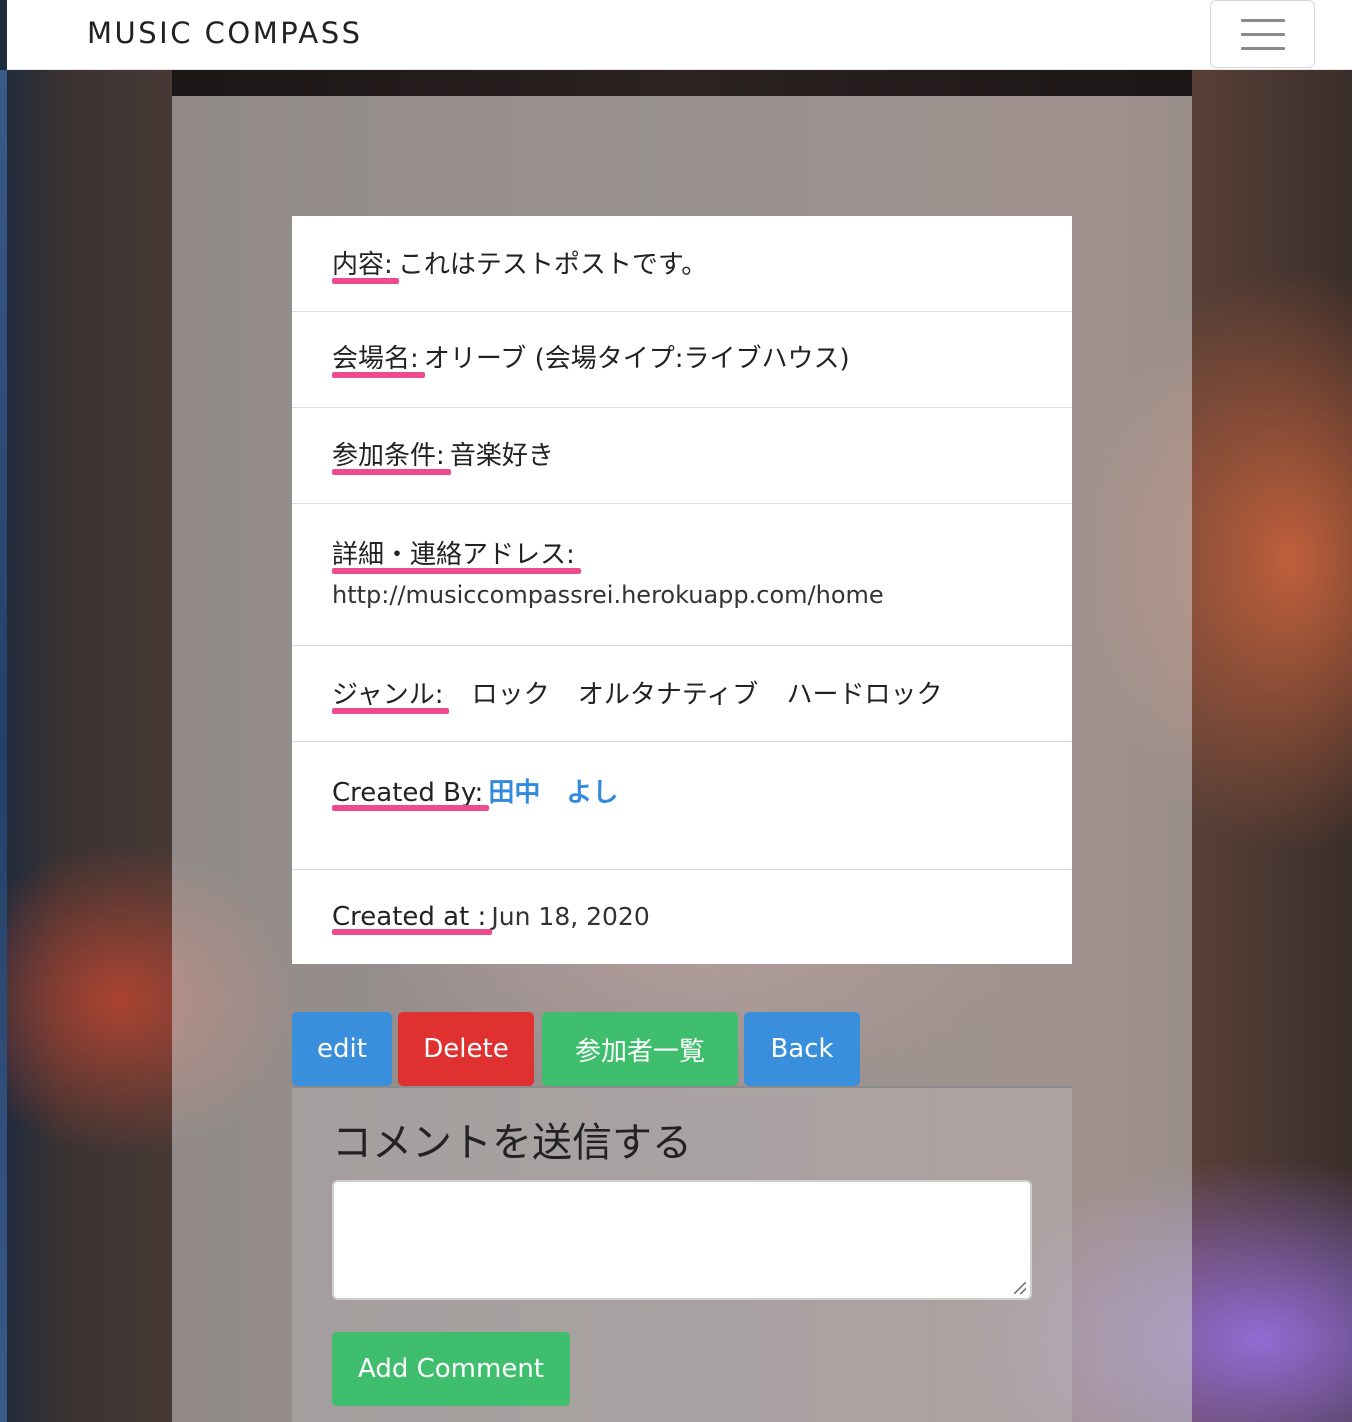  Describe the element at coordinates (512, 1143) in the screenshot. I see `comment-title: コメントを送信する` at that location.